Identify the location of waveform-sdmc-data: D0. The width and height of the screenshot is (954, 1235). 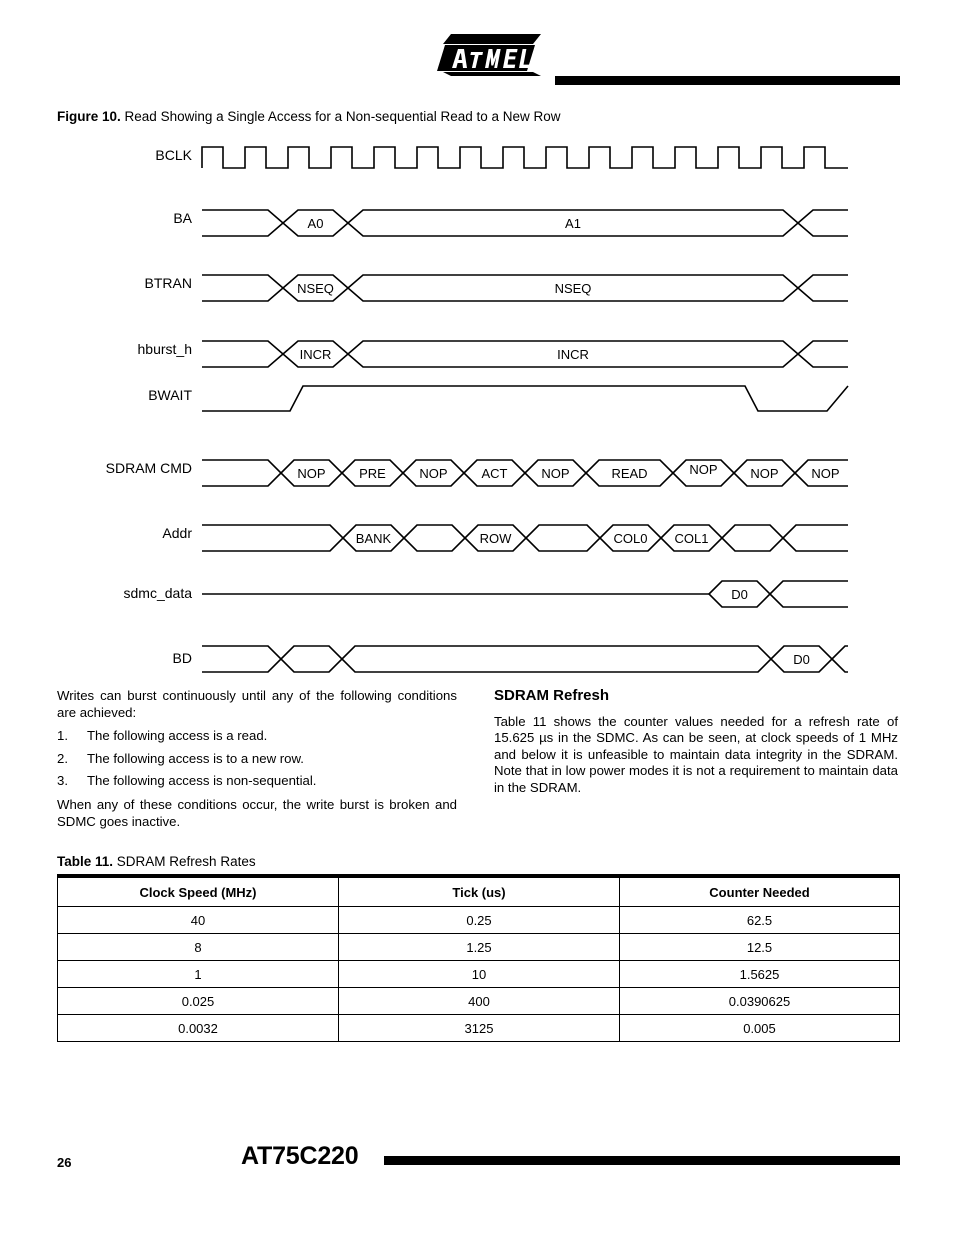
(525, 594).